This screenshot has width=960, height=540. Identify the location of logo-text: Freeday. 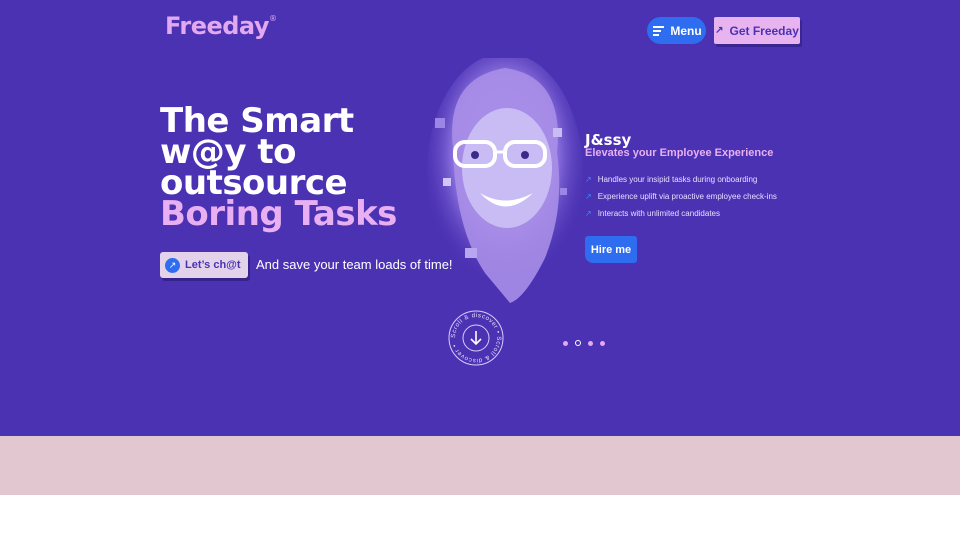
(217, 26).